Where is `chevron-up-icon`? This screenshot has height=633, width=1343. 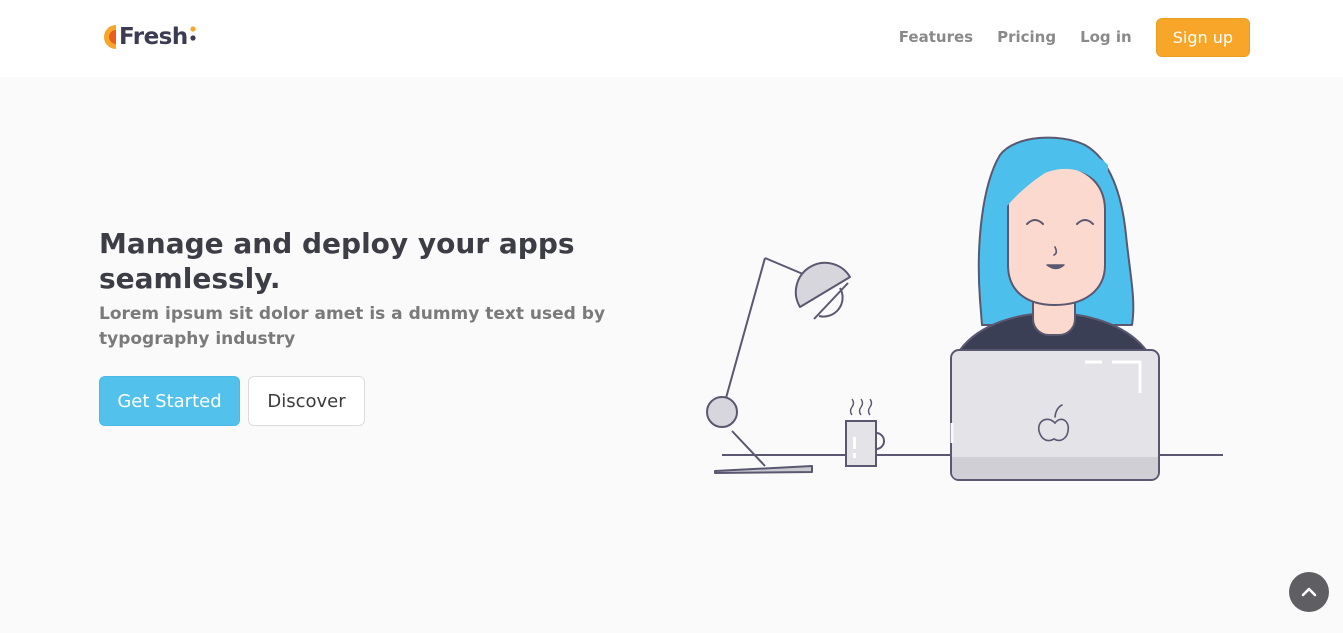 chevron-up-icon is located at coordinates (1309, 592).